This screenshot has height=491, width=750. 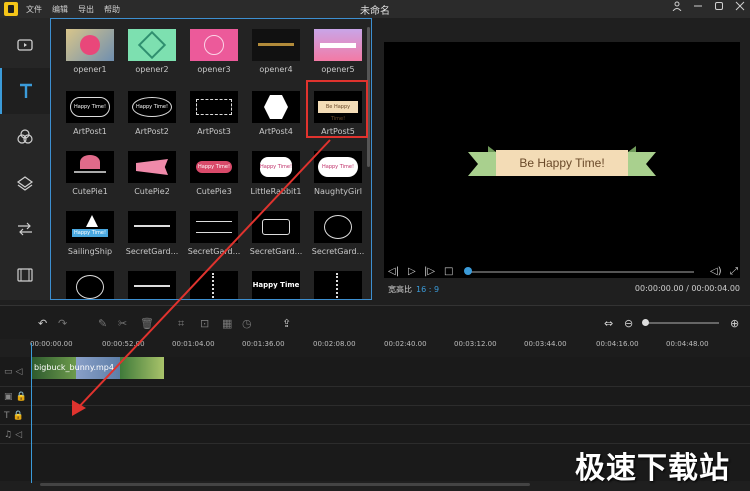 What do you see at coordinates (429, 271) in the screenshot?
I see `next-frame-icon: |▷` at bounding box center [429, 271].